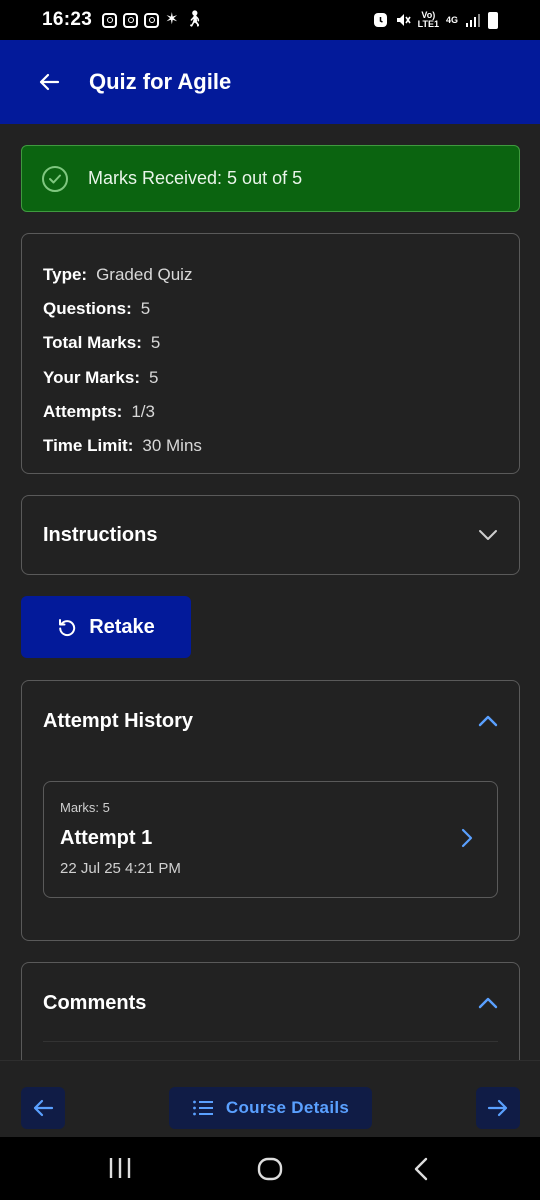 This screenshot has height=1200, width=540. I want to click on marks-received-banner: Marks Received: 5 out of 5, so click(270, 178).